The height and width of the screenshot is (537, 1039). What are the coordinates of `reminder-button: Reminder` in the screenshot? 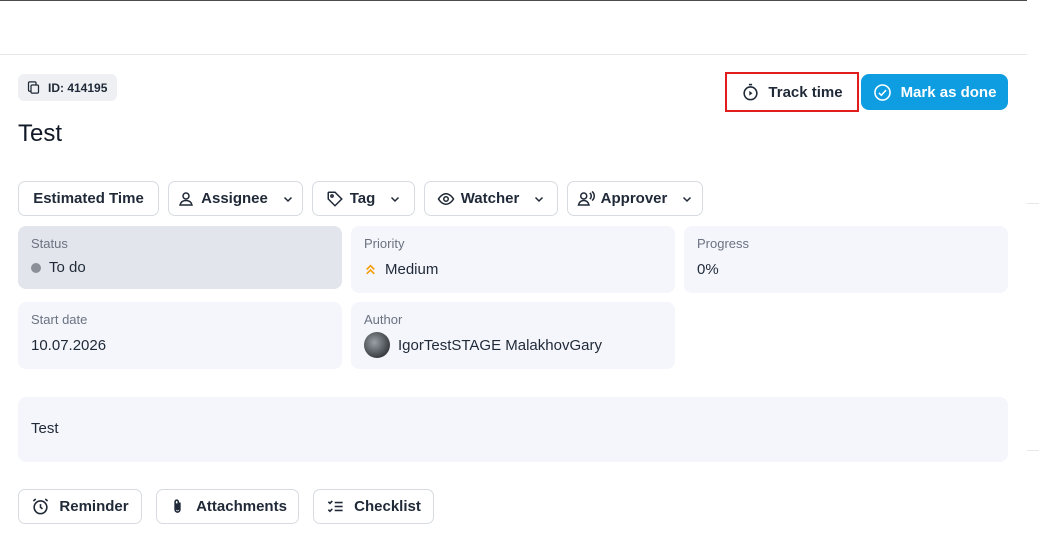 It's located at (80, 506).